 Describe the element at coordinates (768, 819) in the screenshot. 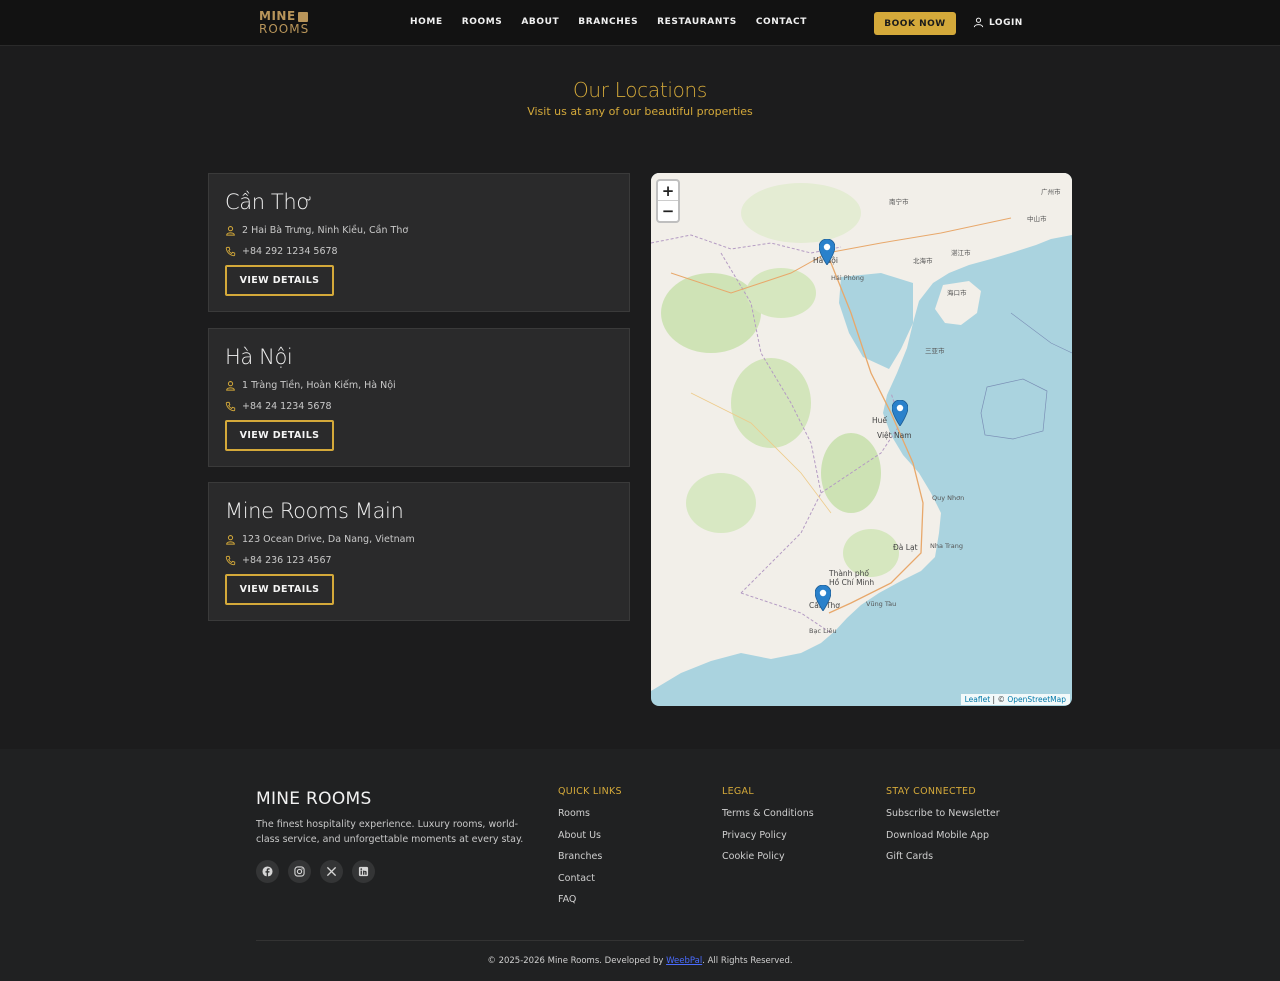

I see `footer-link-terms: Terms & Conditions` at that location.